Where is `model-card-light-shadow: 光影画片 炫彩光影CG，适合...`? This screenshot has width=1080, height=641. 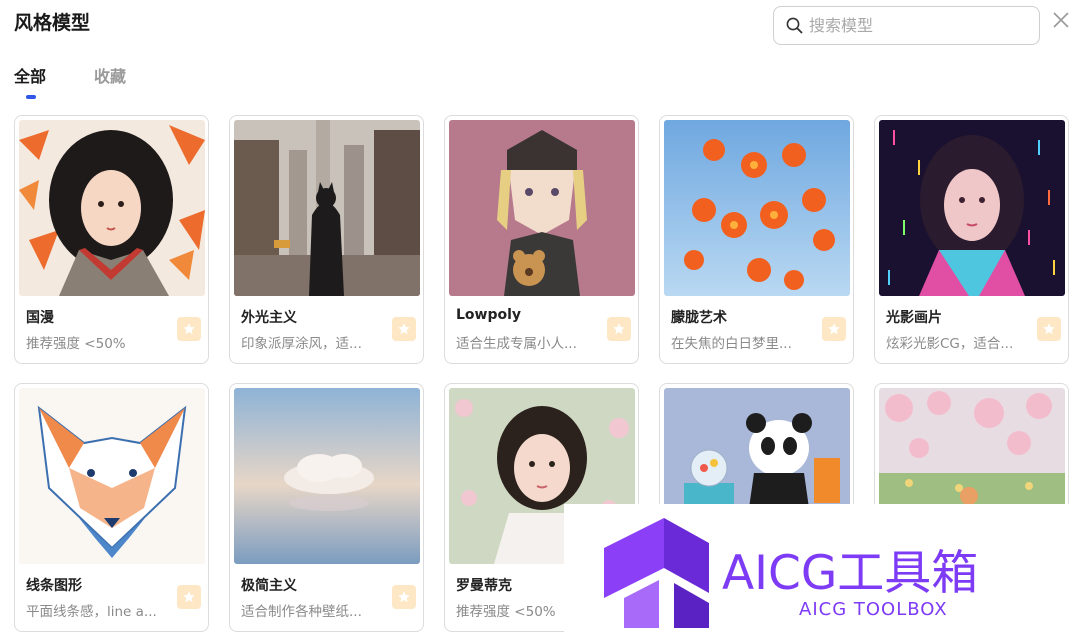
model-card-light-shadow: 光影画片 炫彩光影CG，适合... is located at coordinates (971, 239).